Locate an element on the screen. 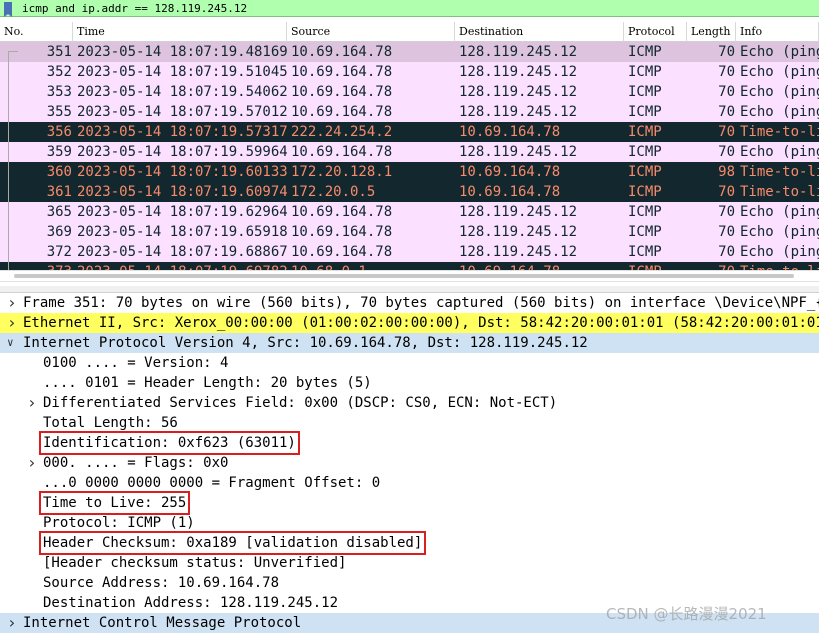 The height and width of the screenshot is (633, 819). packet-no-cell: 351 is located at coordinates (59, 52).